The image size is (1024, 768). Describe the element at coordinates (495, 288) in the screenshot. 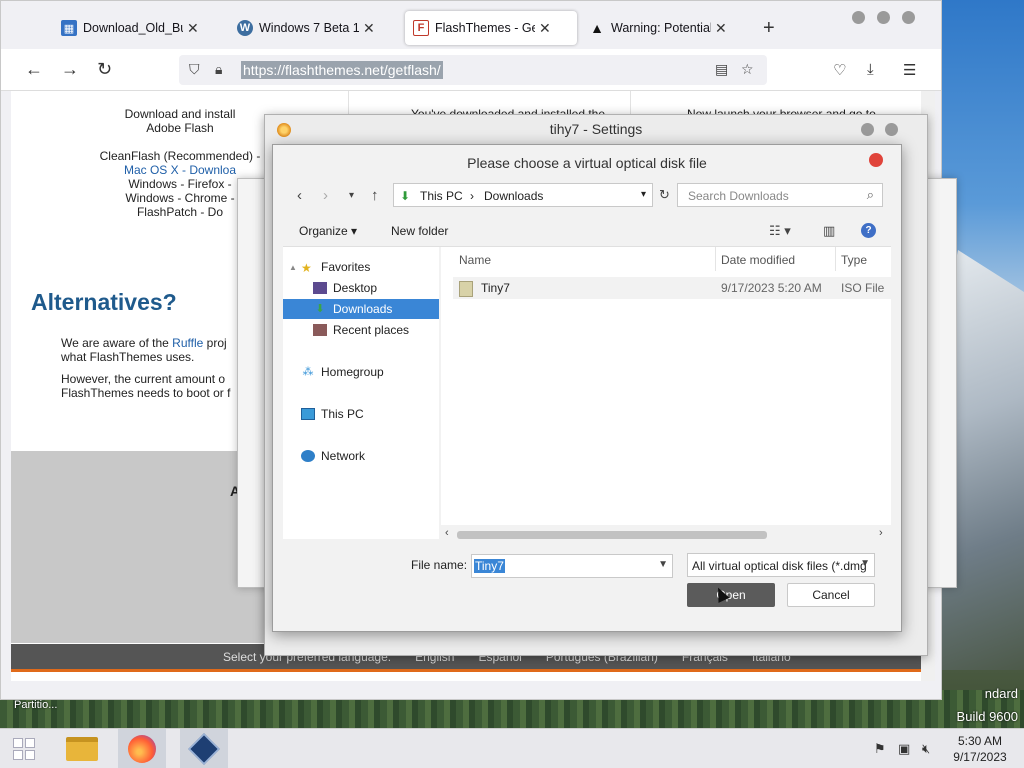

I see `file-name: Tiny7` at that location.